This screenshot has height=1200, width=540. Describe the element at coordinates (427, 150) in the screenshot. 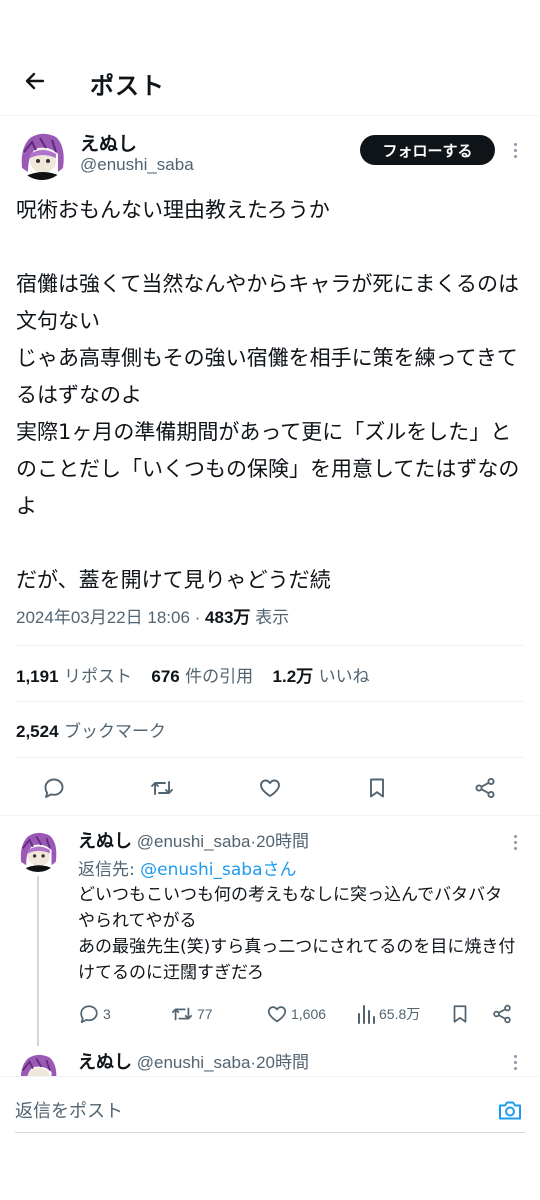

I see `follow-button: フォローする` at that location.